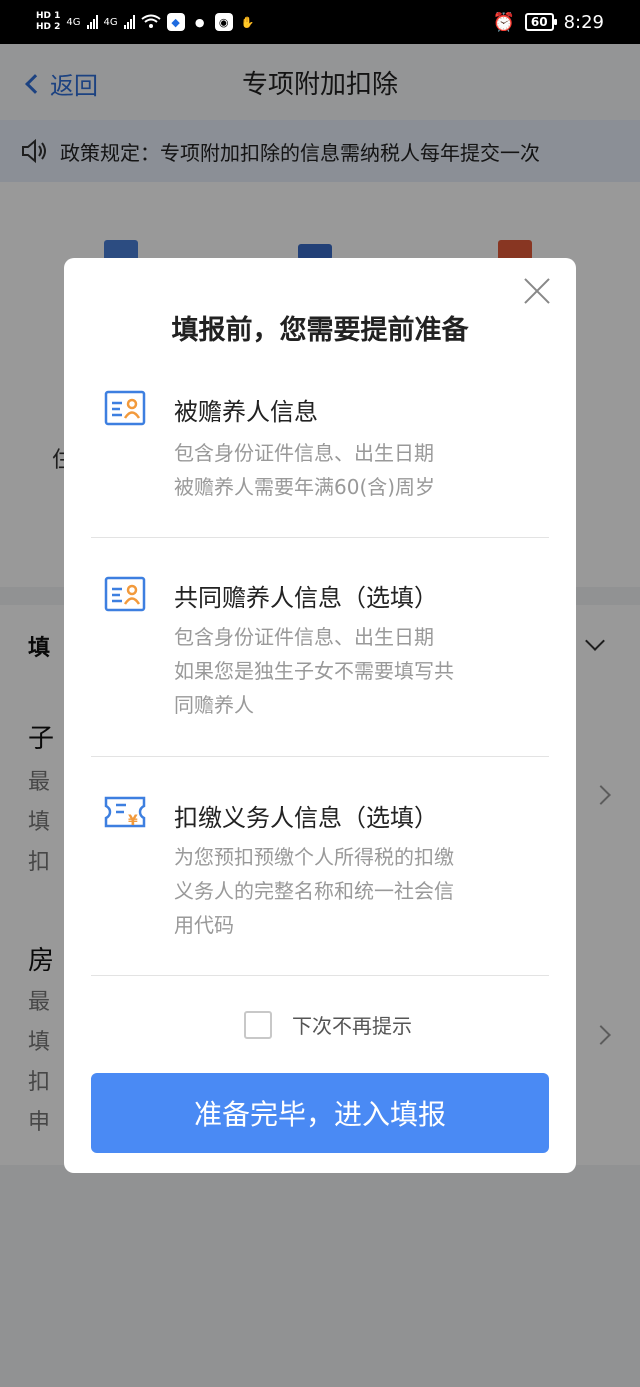 The height and width of the screenshot is (1387, 640). What do you see at coordinates (503, 22) in the screenshot?
I see `alarm-icon: ⏰` at bounding box center [503, 22].